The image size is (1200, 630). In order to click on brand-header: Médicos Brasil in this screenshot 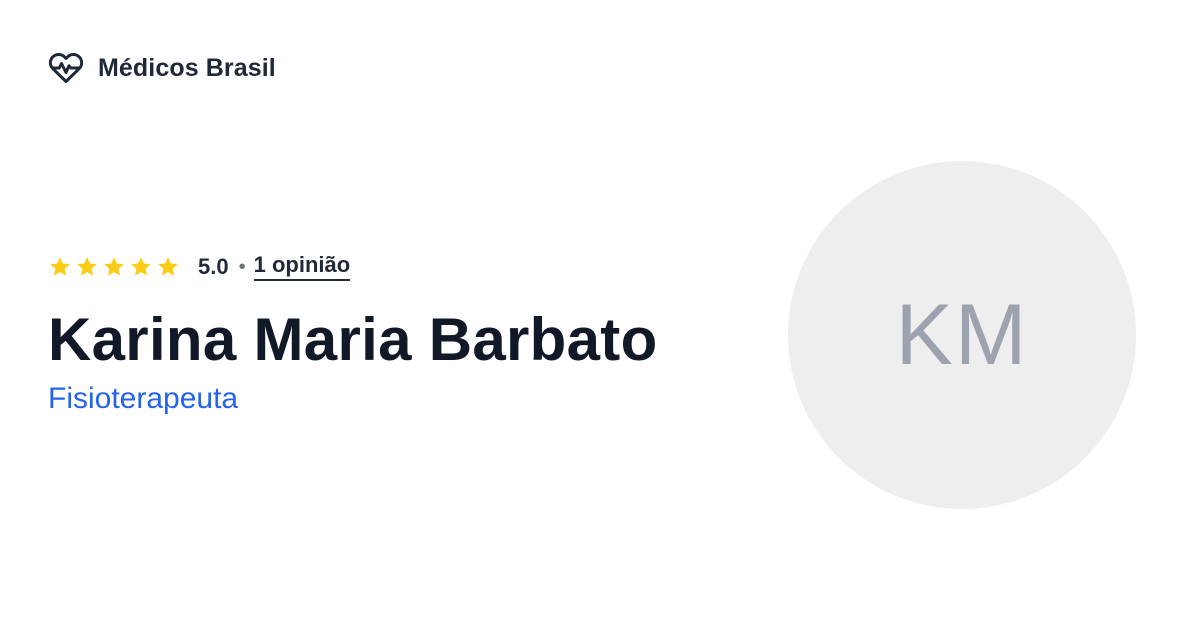, I will do `click(162, 68)`.